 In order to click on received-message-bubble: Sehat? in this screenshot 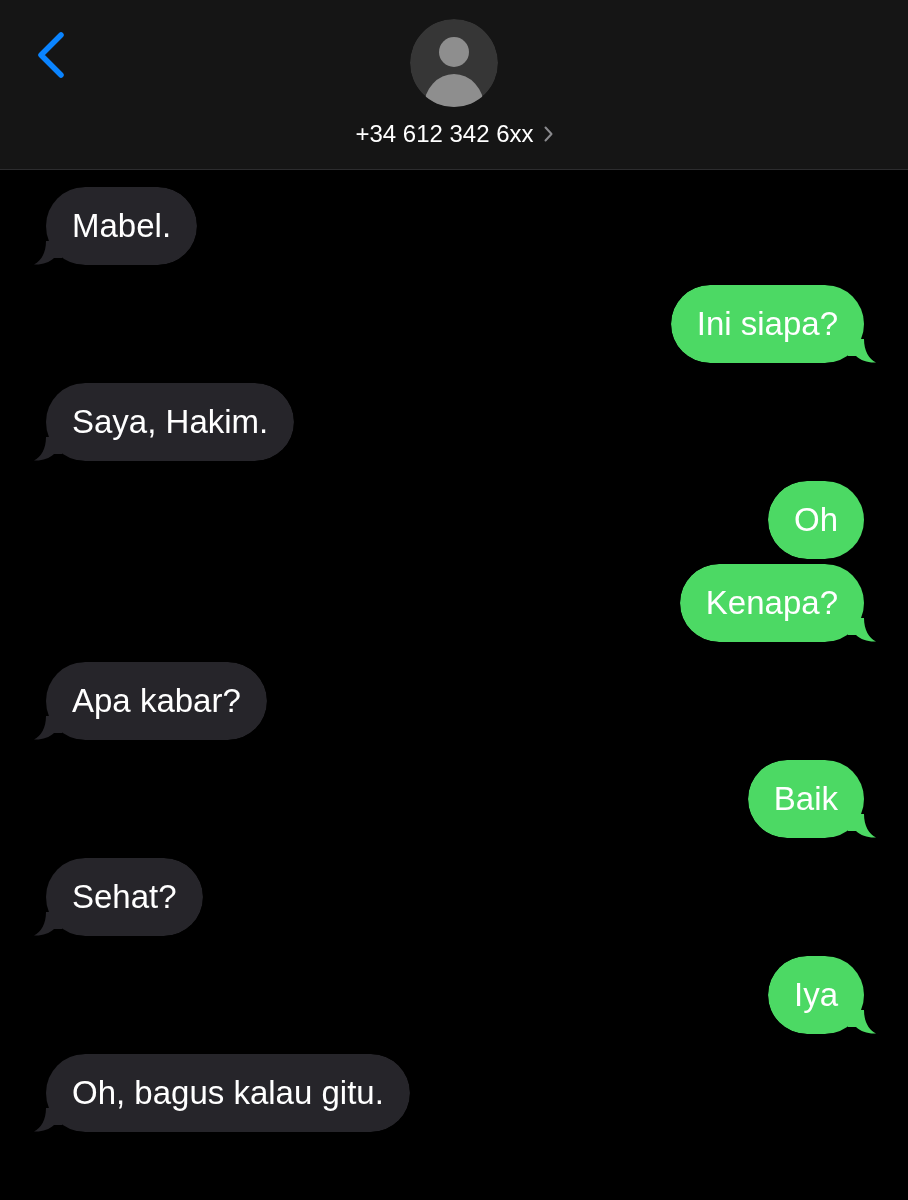, I will do `click(118, 897)`.